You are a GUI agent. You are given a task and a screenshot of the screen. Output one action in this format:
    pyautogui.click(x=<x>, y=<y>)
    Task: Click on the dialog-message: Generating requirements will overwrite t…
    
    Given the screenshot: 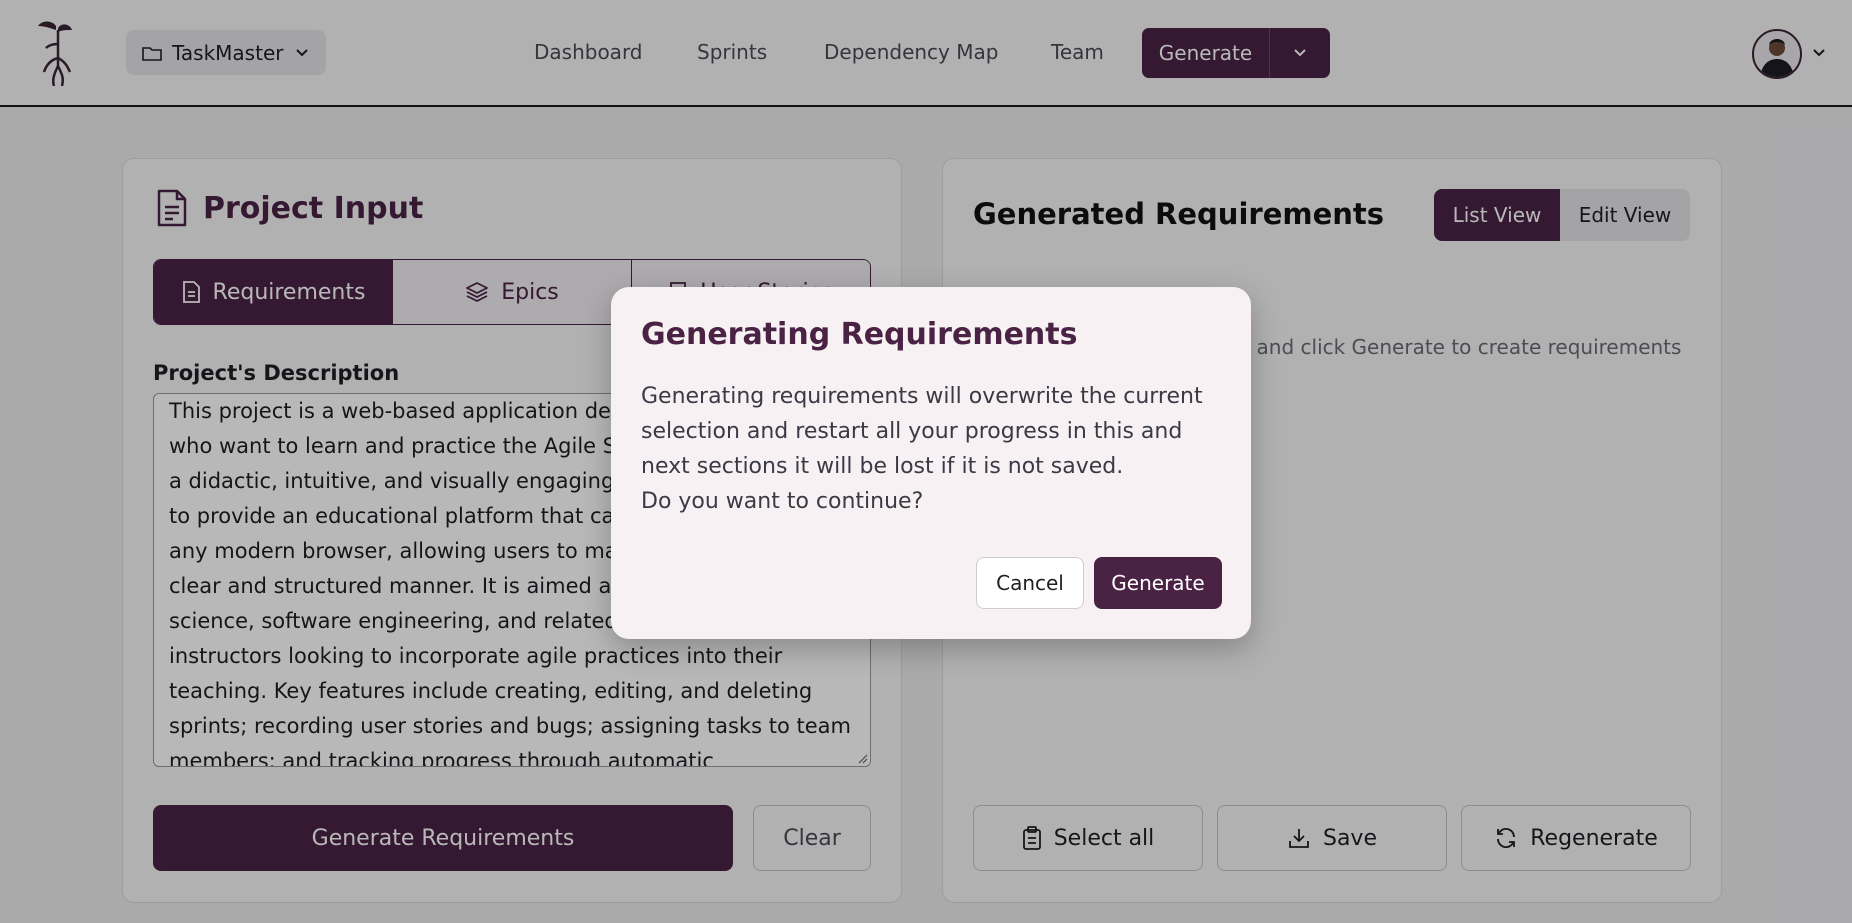 What is the action you would take?
    pyautogui.click(x=936, y=449)
    